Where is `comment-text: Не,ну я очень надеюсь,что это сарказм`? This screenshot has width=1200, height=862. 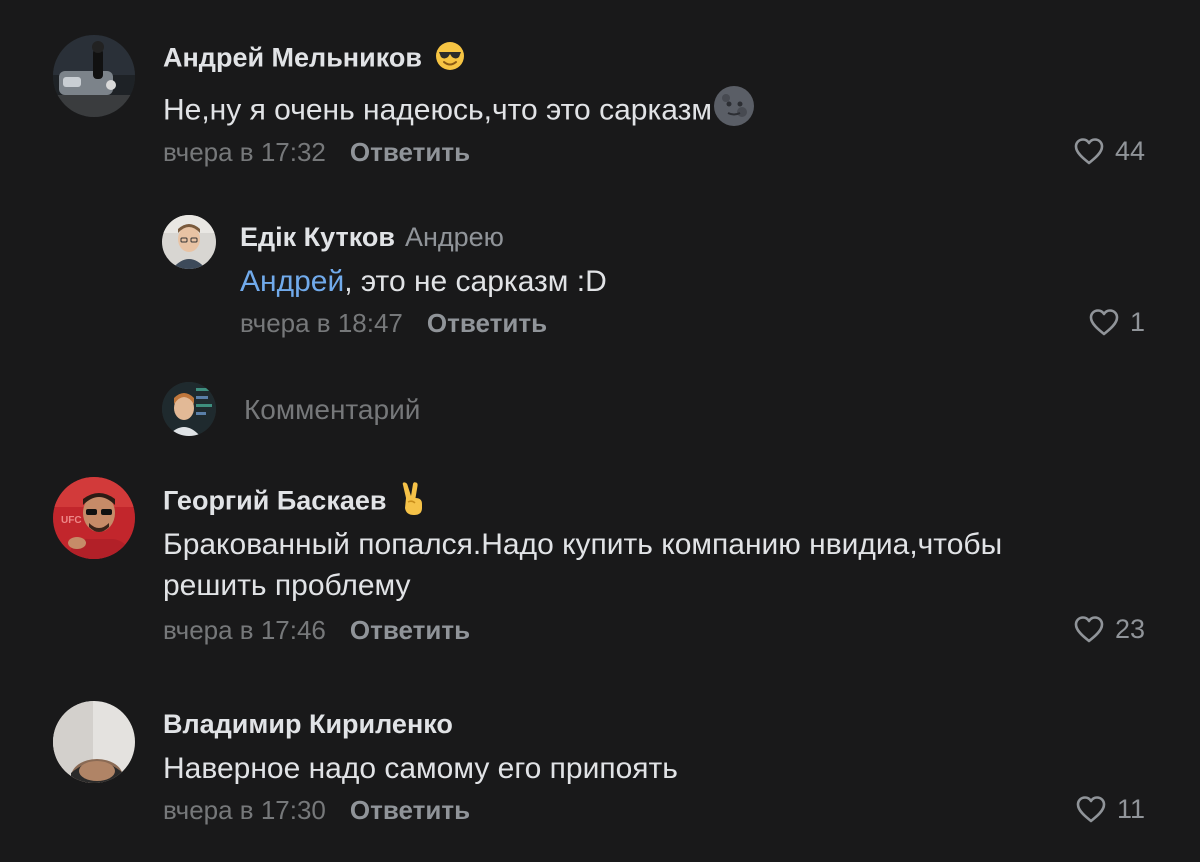
comment-text: Не,ну я очень надеюсь,что это сарказм is located at coordinates (459, 111).